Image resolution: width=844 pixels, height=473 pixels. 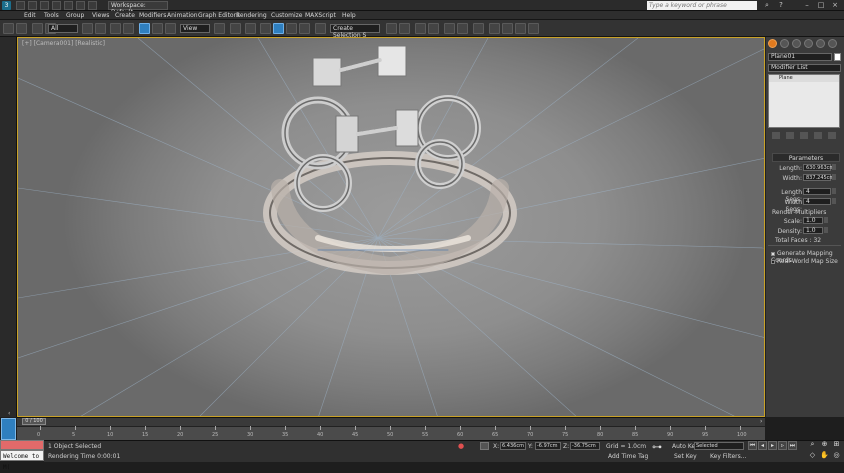 What do you see at coordinates (37, 28) in the screenshot?
I see `select-link-icon` at bounding box center [37, 28].